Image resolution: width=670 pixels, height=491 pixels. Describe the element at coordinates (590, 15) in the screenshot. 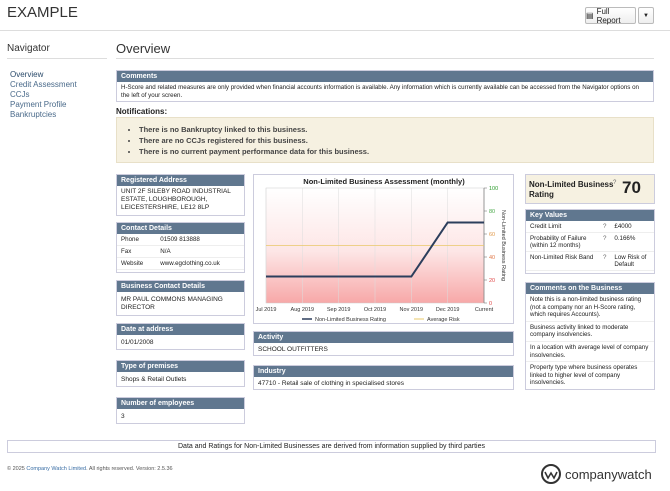

I see `document-icon: ▤` at that location.